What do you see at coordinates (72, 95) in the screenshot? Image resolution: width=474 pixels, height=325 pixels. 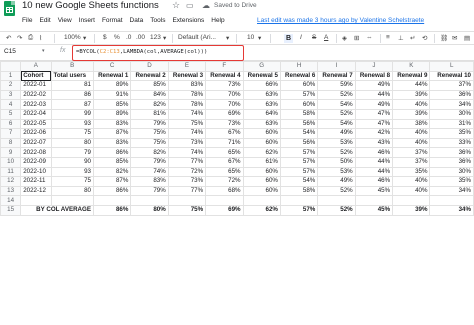 I see `data-cell: 86` at bounding box center [72, 95].